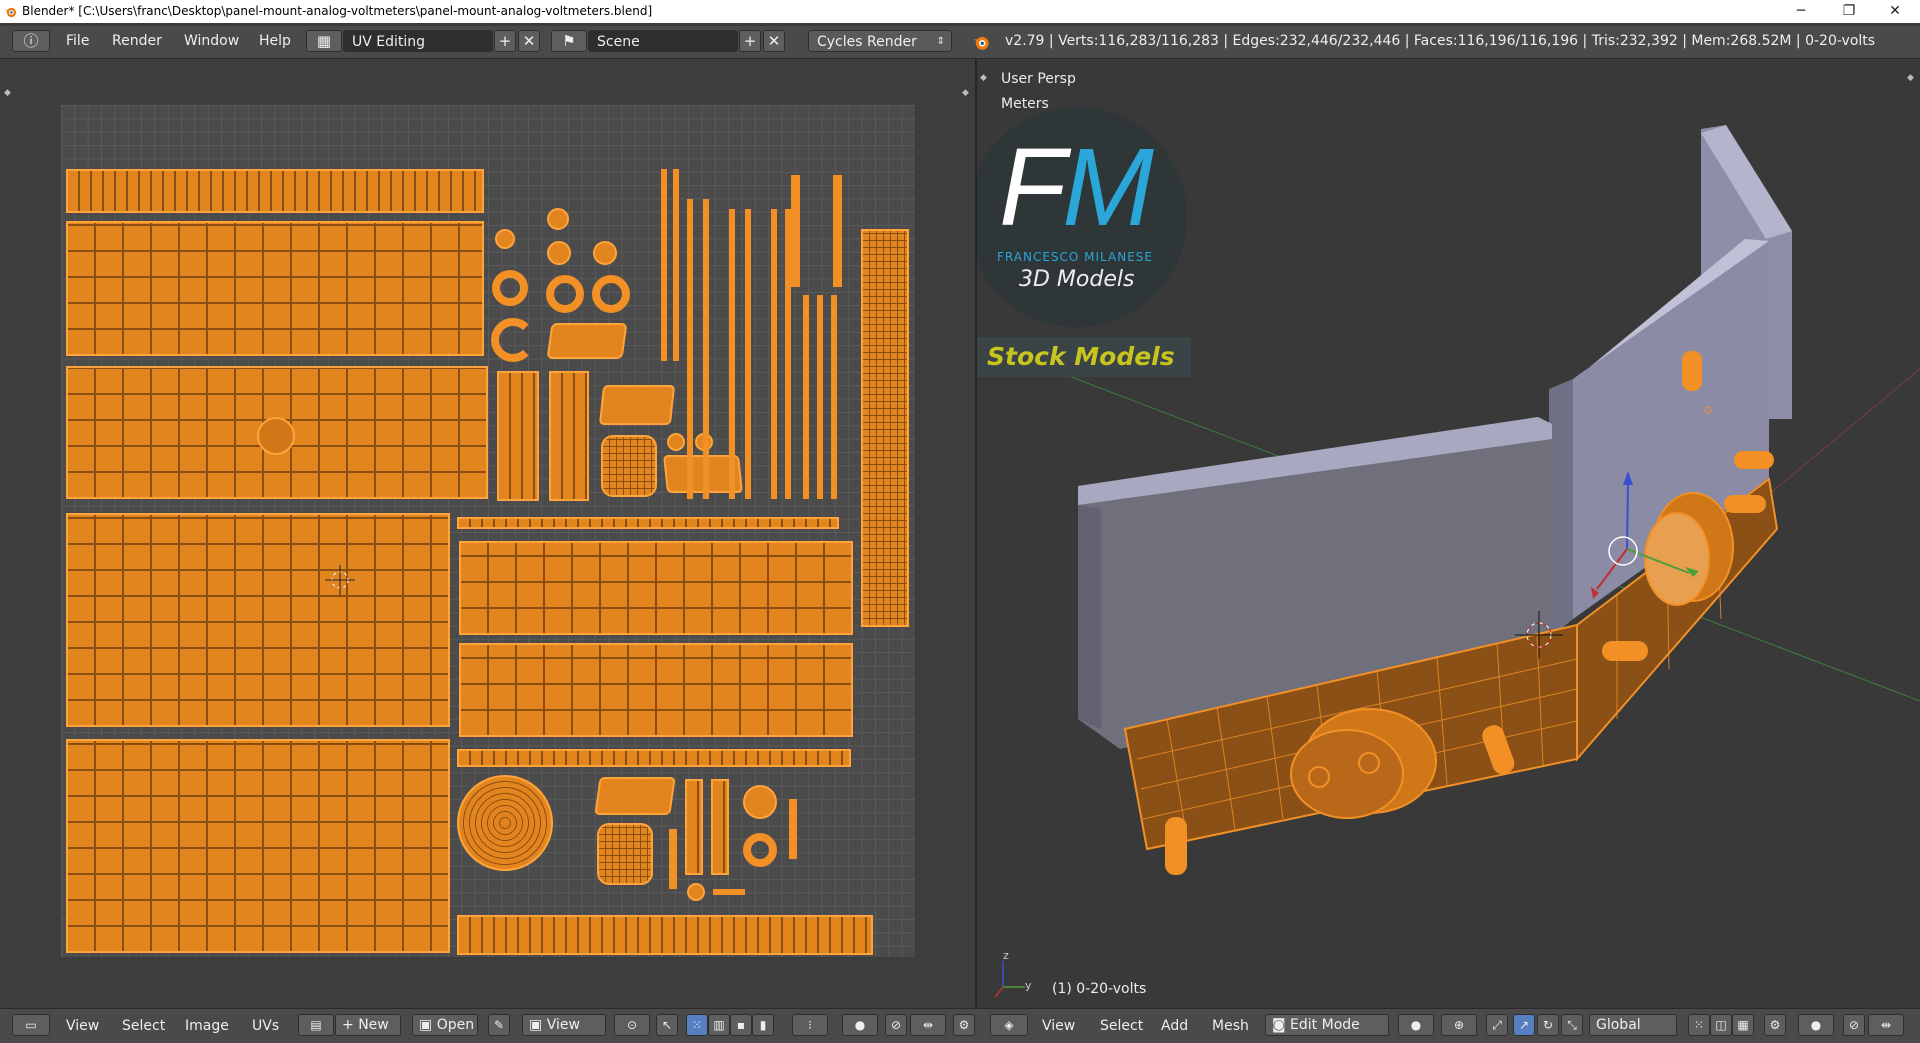 This screenshot has height=1043, width=1920. I want to click on image-browse-button: ▤, so click(316, 1025).